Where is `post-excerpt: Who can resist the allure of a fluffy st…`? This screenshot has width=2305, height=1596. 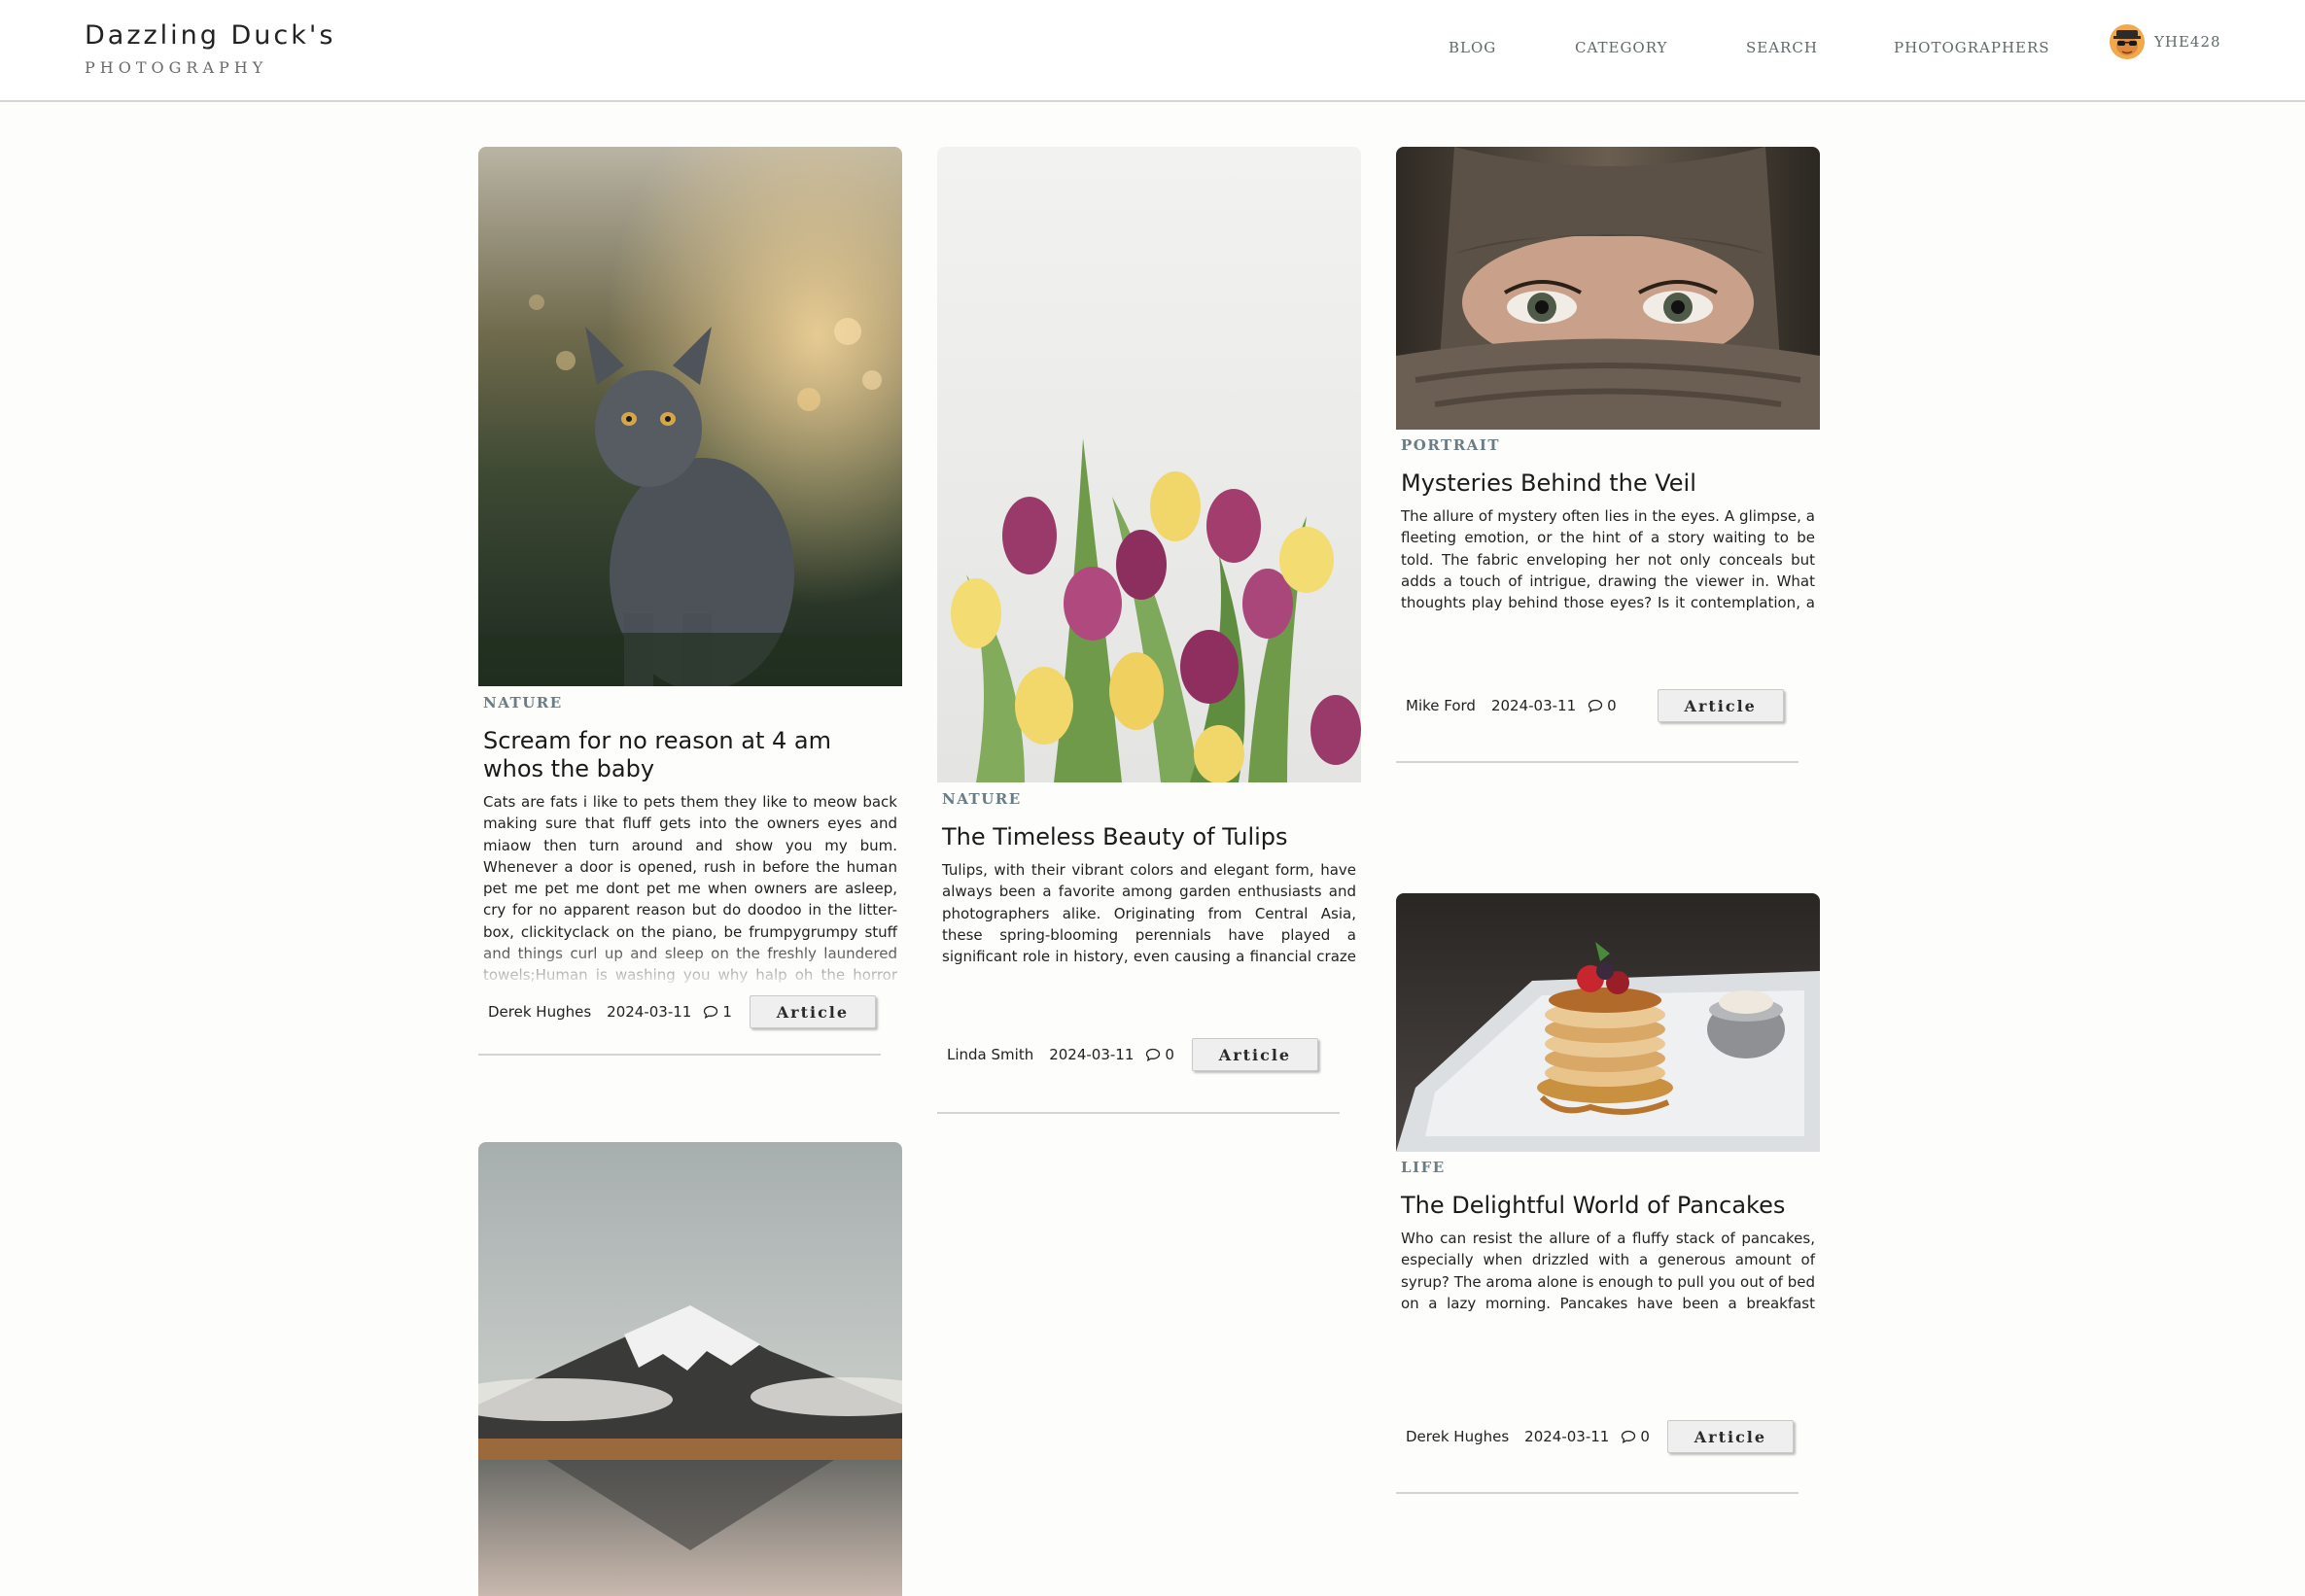
post-excerpt: Who can resist the allure of a fluffy st… is located at coordinates (1608, 1271).